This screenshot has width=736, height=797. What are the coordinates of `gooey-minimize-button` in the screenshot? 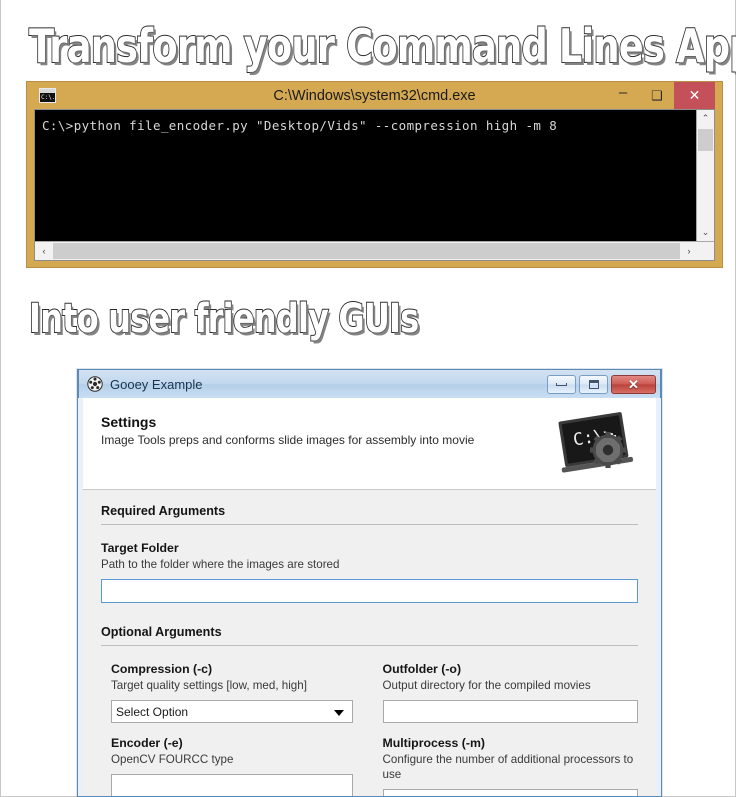 It's located at (561, 384).